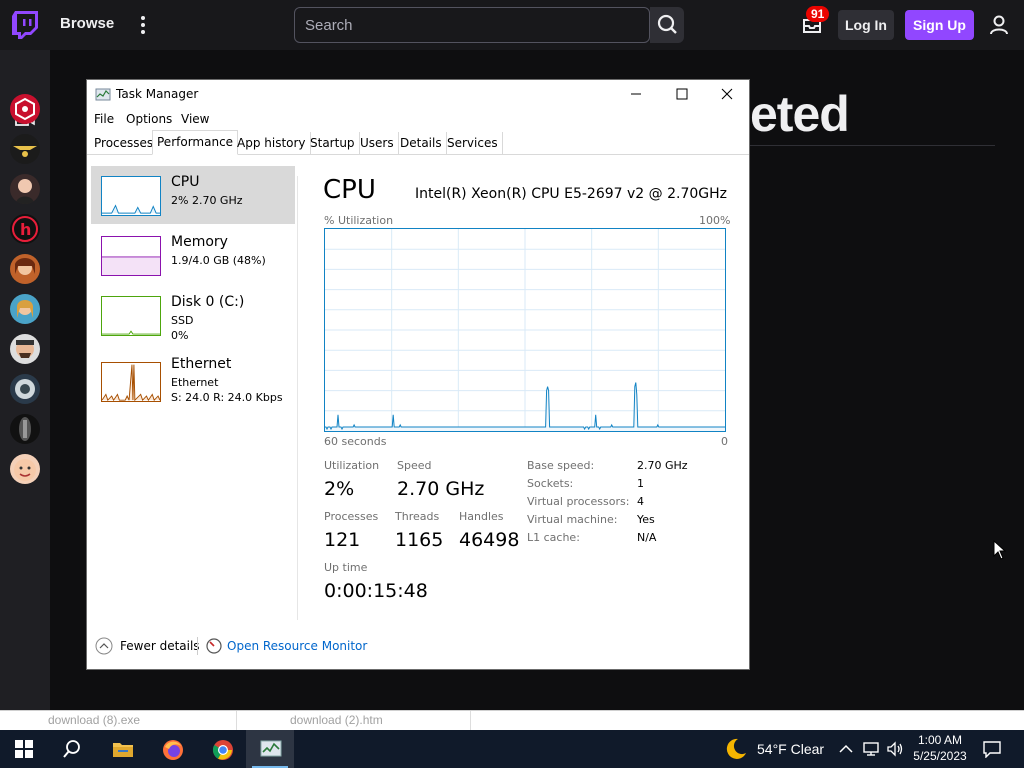  I want to click on menu-options: Options, so click(149, 119).